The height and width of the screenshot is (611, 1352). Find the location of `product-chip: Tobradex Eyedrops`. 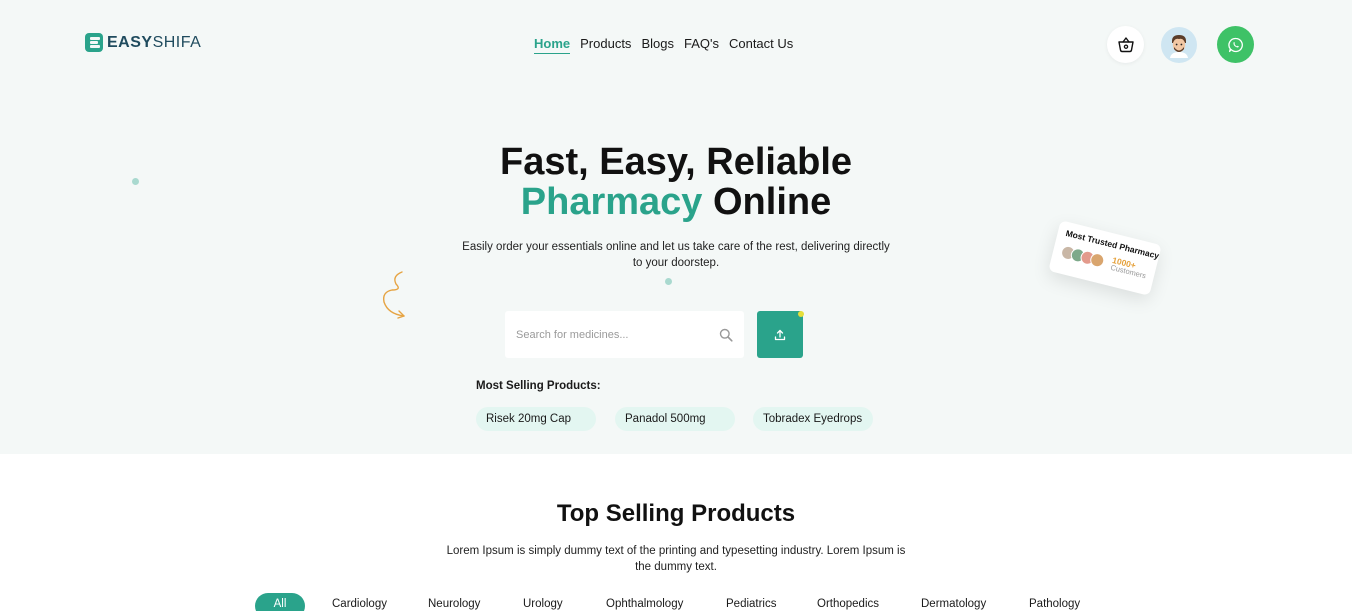

product-chip: Tobradex Eyedrops is located at coordinates (813, 419).